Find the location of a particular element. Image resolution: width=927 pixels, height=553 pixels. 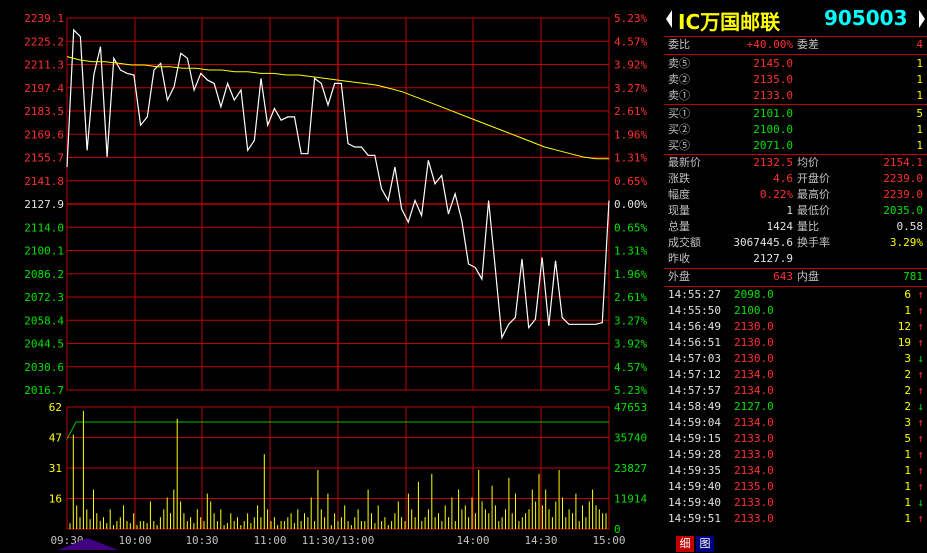

percent-tick-label: 0.65% is located at coordinates (630, 181).